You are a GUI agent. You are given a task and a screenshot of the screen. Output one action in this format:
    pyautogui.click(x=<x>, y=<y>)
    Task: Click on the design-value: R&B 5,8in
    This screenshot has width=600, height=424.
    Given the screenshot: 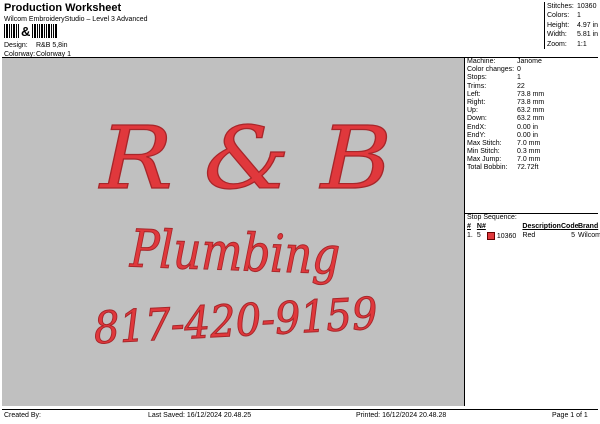 What is the action you would take?
    pyautogui.click(x=52, y=45)
    